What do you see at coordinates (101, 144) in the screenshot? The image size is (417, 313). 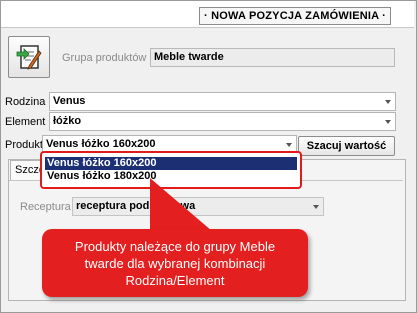 I see `produkt-value: Venus łóżko 160x200` at bounding box center [101, 144].